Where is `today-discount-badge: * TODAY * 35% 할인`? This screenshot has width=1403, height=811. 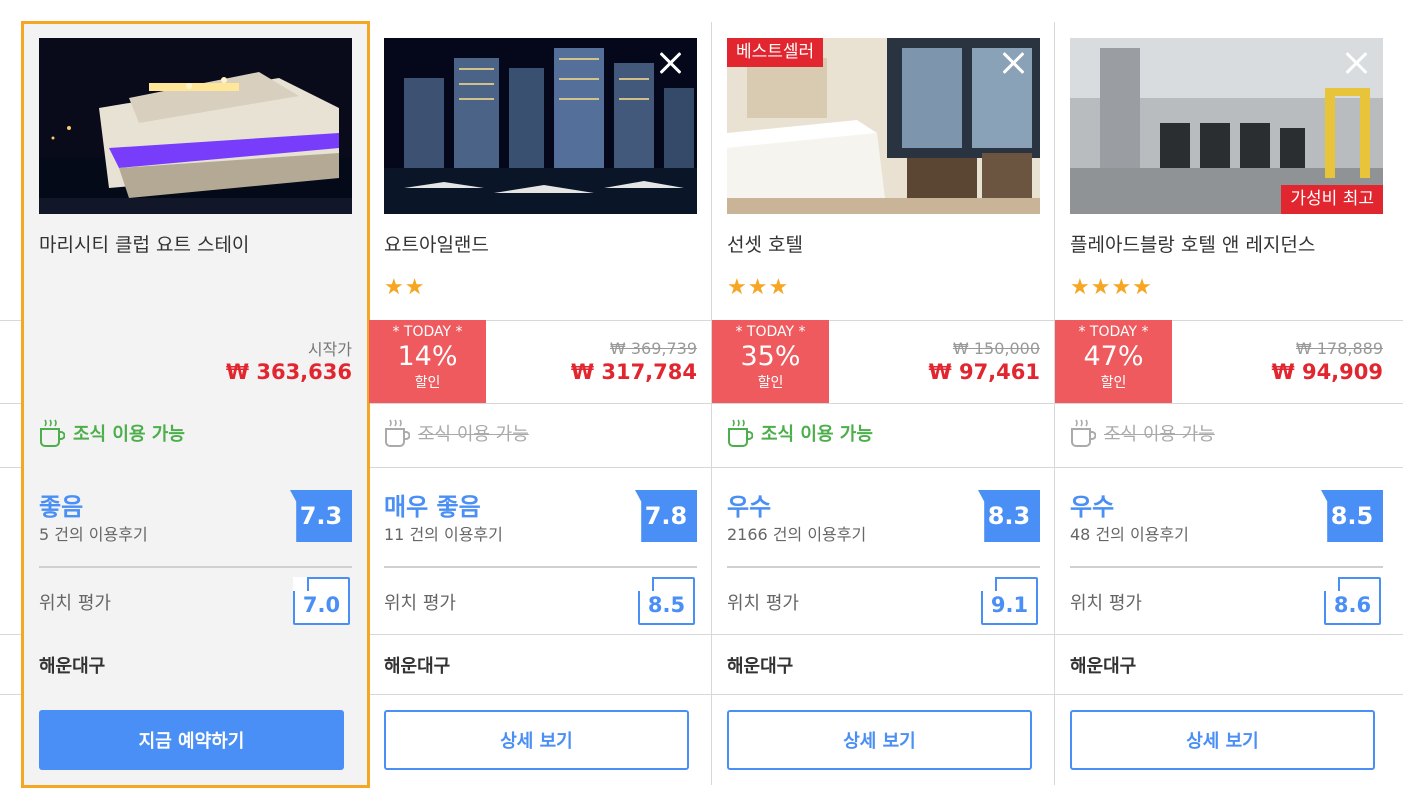
today-discount-badge: * TODAY * 35% 할인 is located at coordinates (770, 361).